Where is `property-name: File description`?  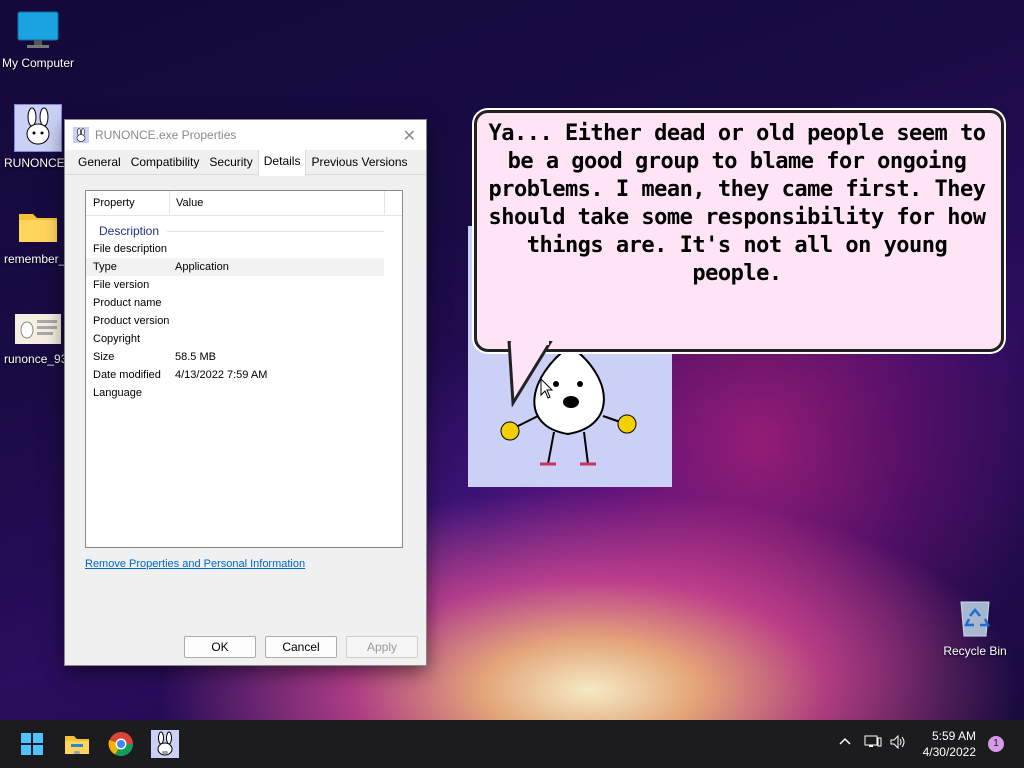 property-name: File description is located at coordinates (130, 249).